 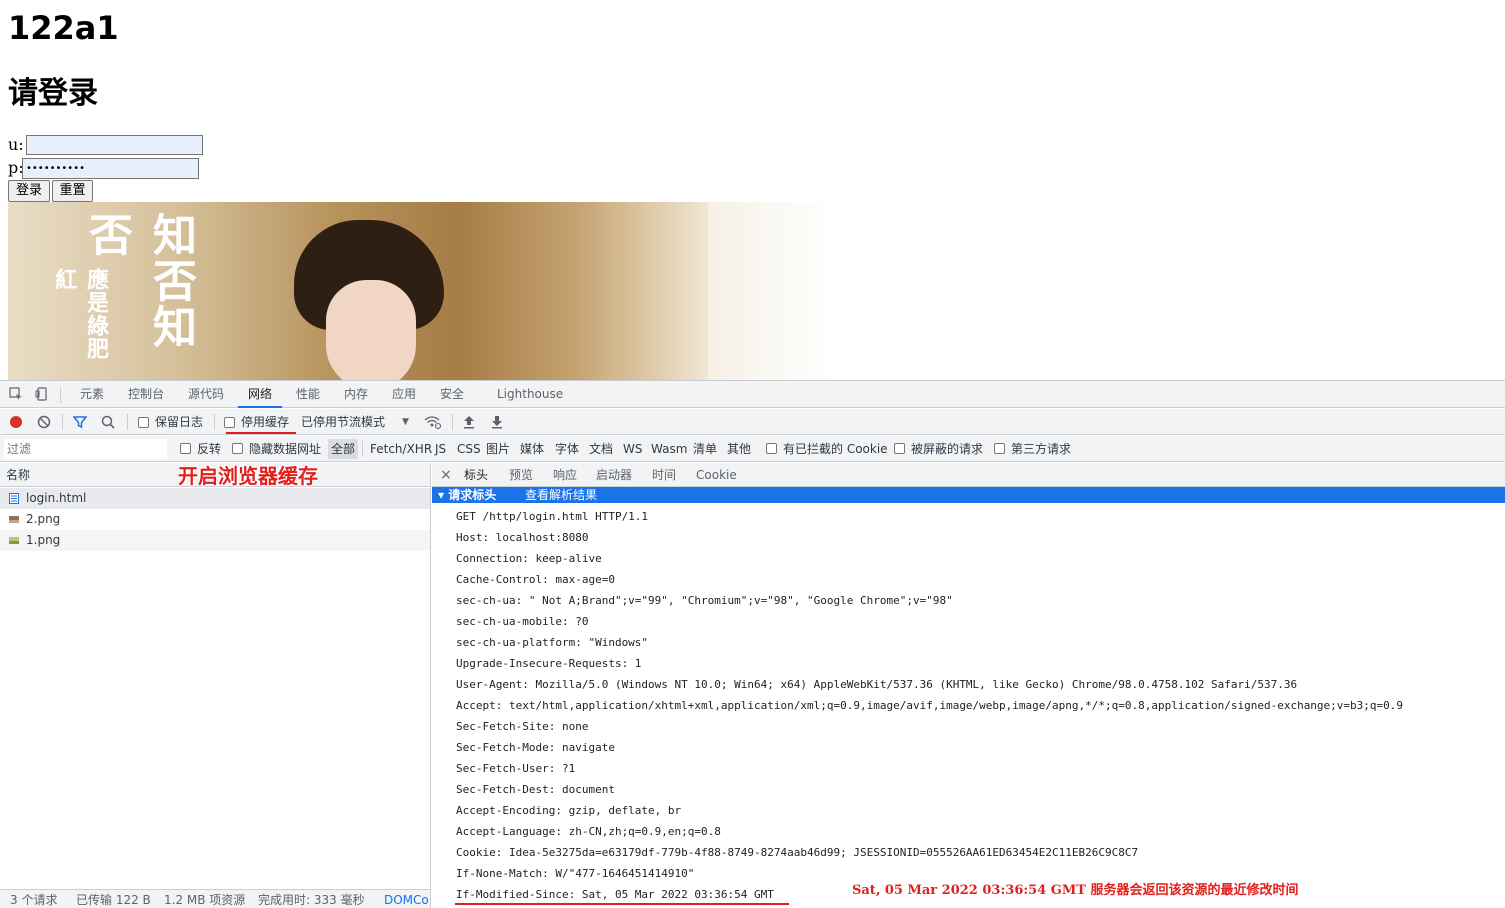 I want to click on tab-response: 响应, so click(x=565, y=475).